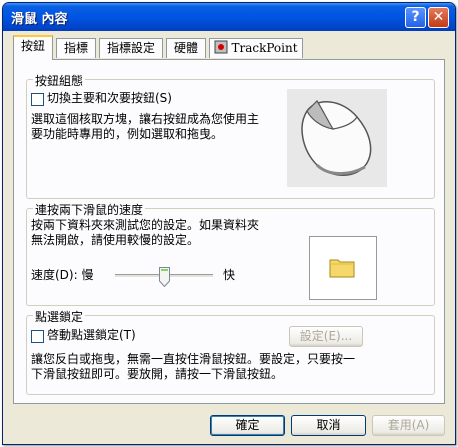 The height and width of the screenshot is (447, 458). Describe the element at coordinates (145, 119) in the screenshot. I see `swap-description-line1: 選取這個核取方塊，讓右按鈕成為您使用主` at that location.